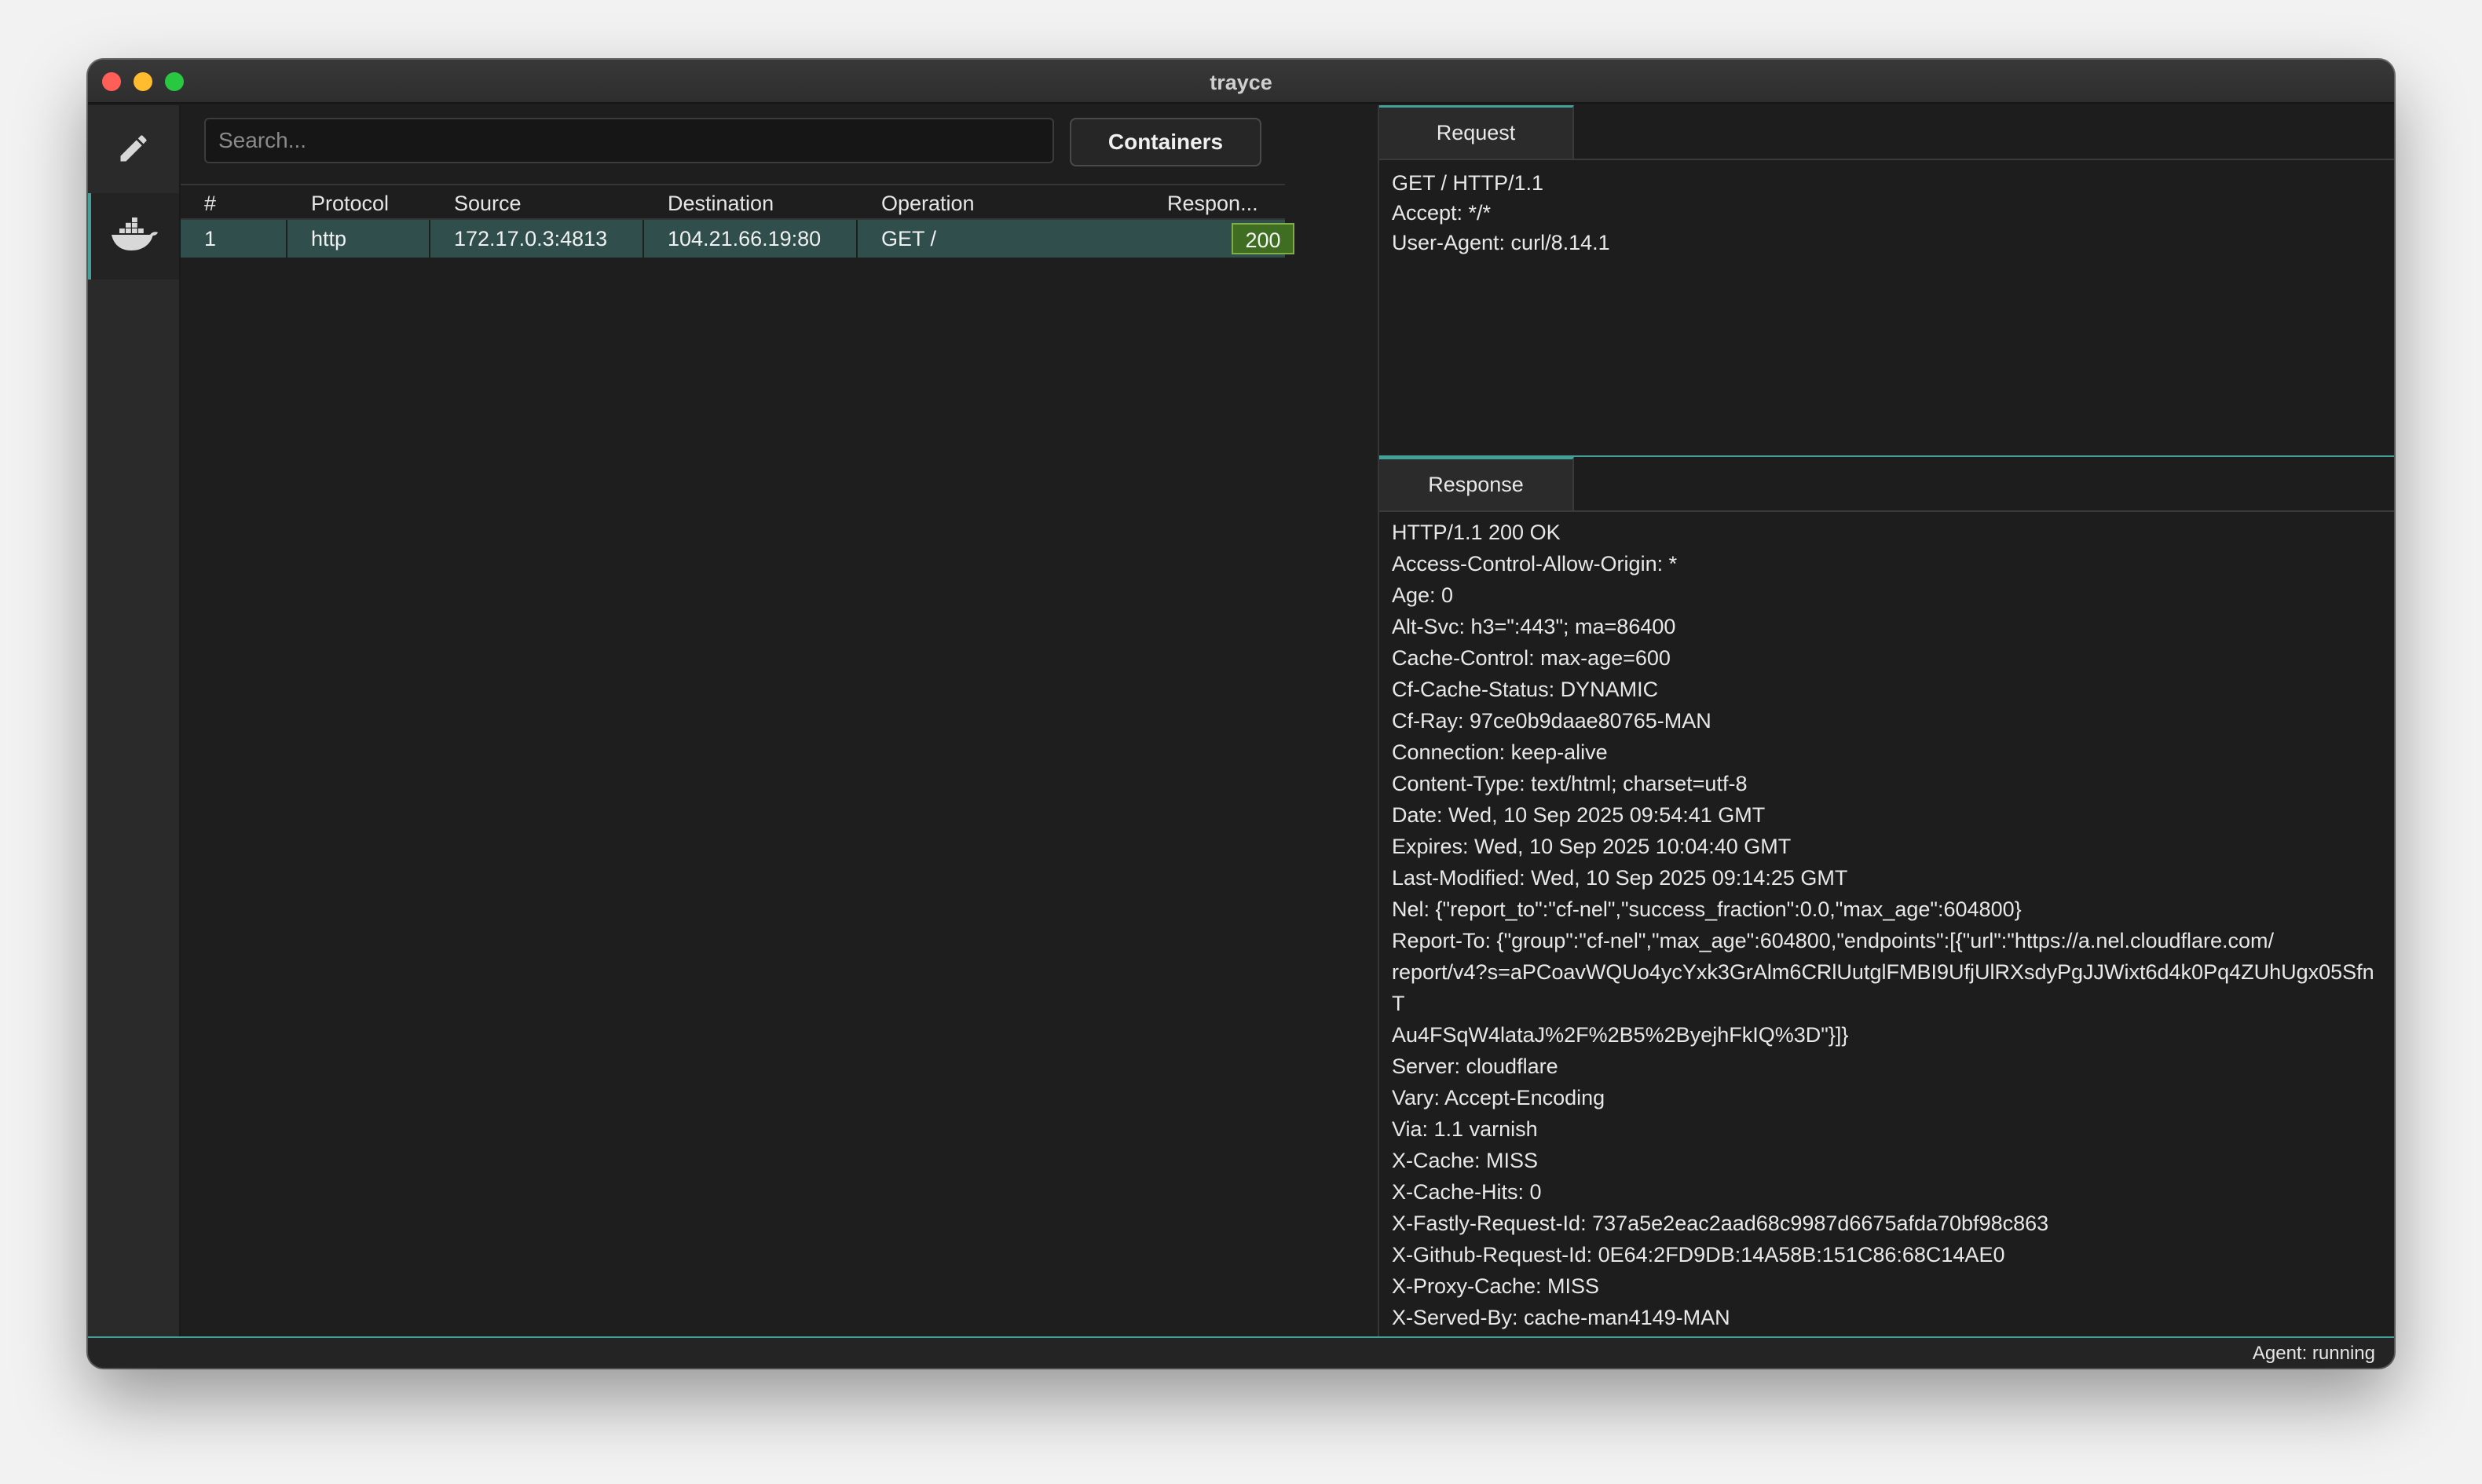  Describe the element at coordinates (928, 204) in the screenshot. I see `column-header-operation: Operation` at that location.